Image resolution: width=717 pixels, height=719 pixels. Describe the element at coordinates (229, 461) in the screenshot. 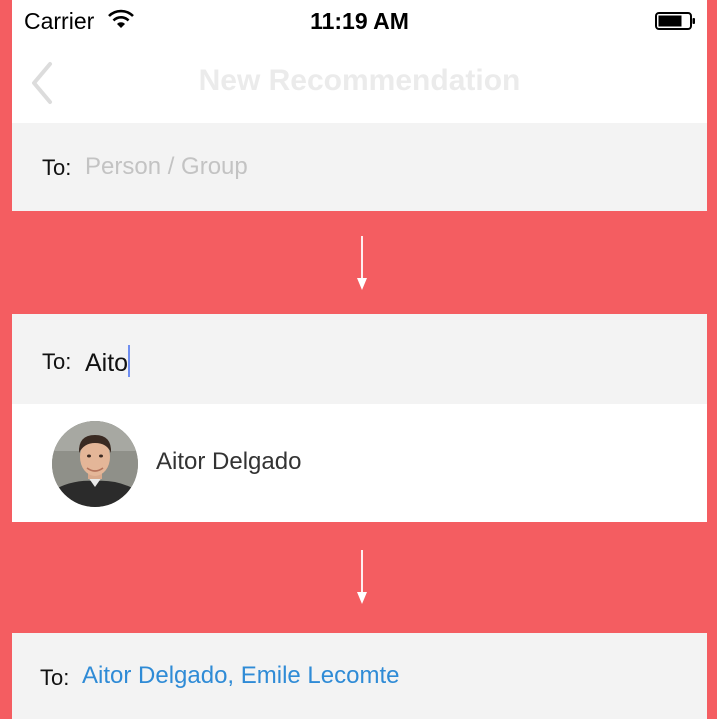

I see `suggestion-name: Aitor Delgado` at that location.